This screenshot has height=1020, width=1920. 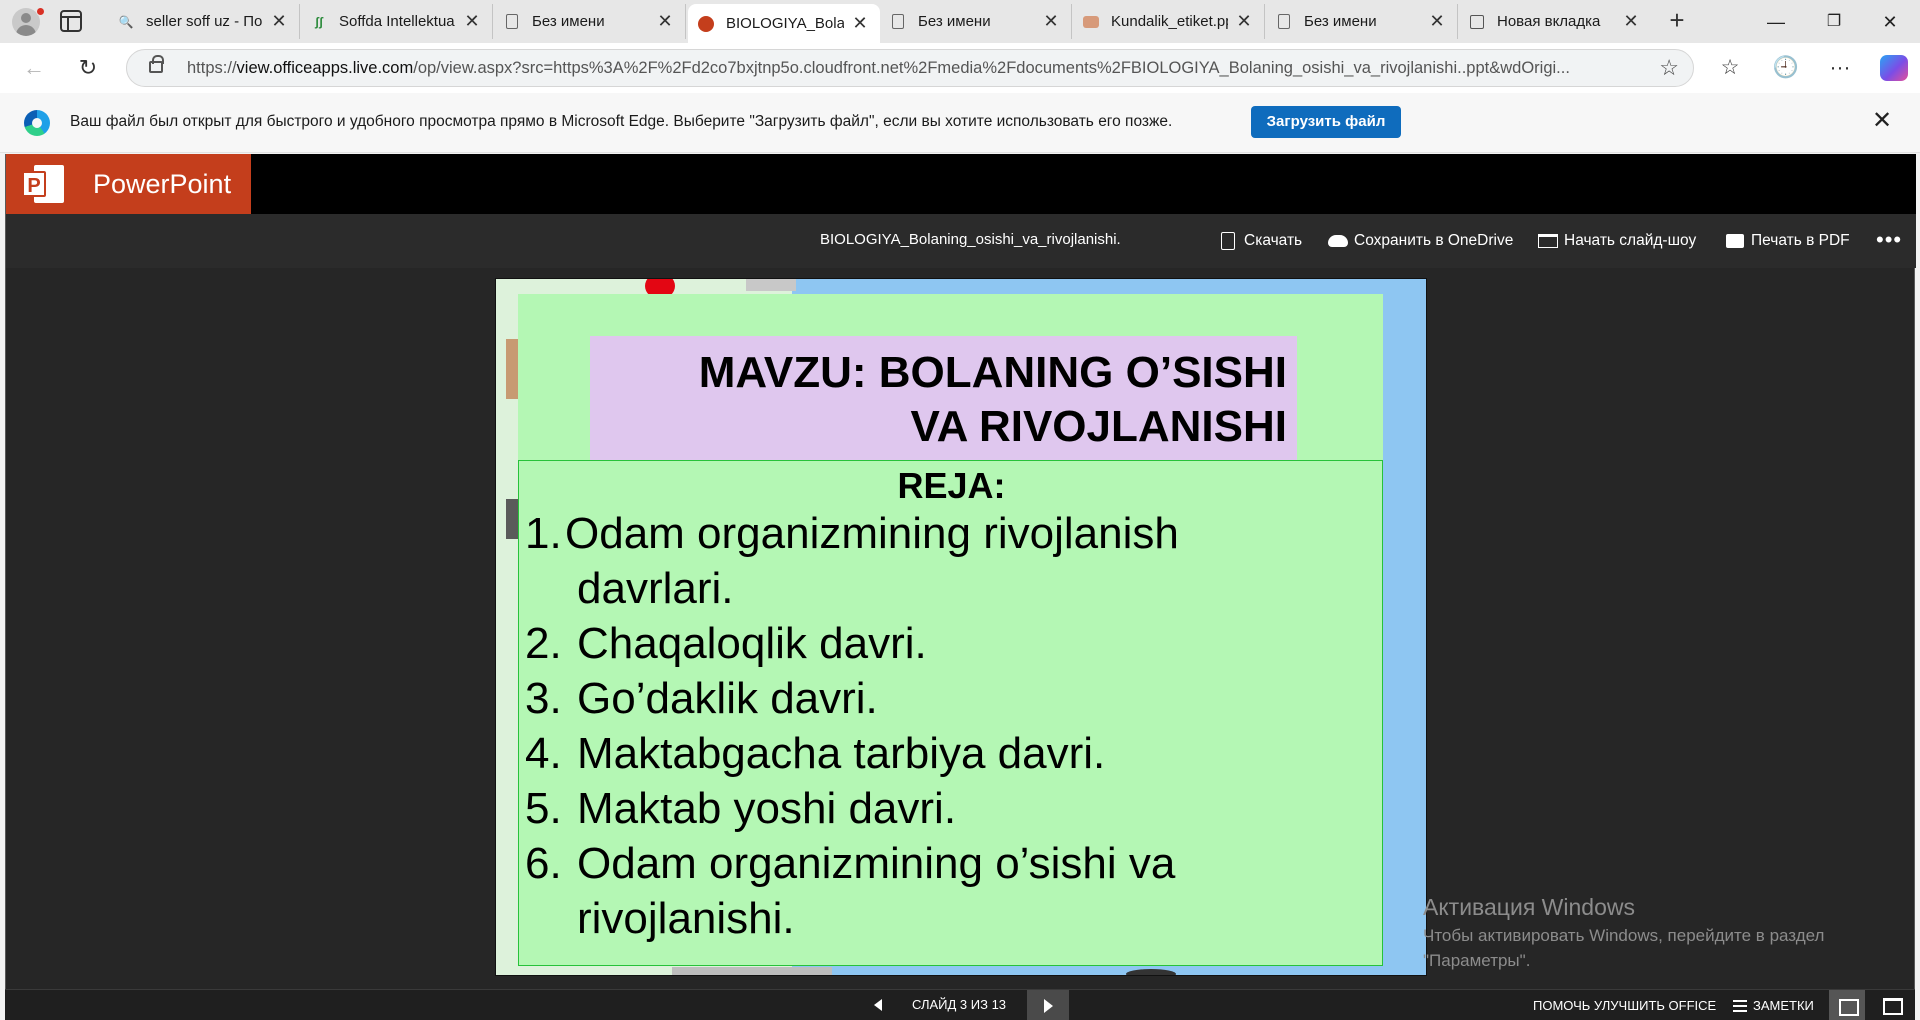 I want to click on browser-tab: ʃʃ Soffda Intellektua ✕, so click(x=397, y=21).